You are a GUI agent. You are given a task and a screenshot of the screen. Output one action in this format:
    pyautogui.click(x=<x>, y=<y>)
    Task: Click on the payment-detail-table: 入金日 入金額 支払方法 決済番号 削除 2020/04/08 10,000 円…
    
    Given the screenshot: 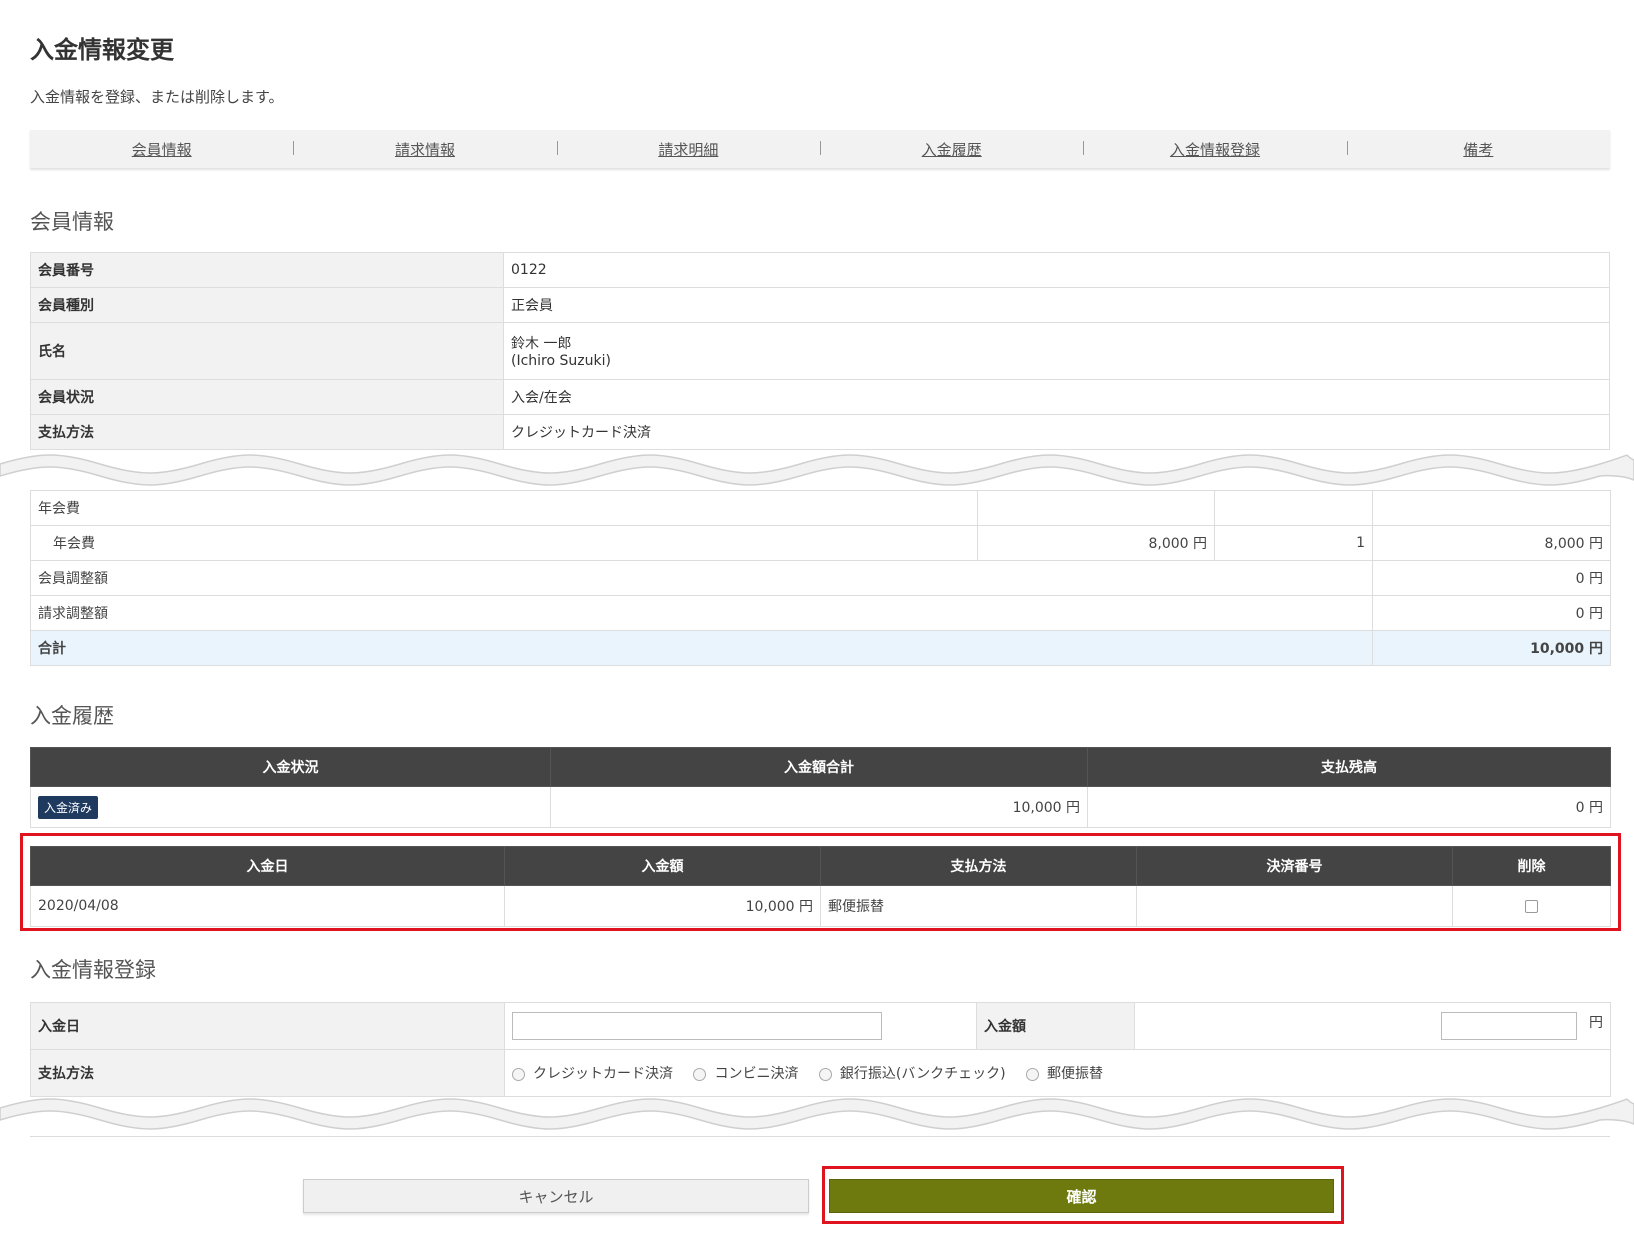 What is the action you would take?
    pyautogui.click(x=820, y=886)
    